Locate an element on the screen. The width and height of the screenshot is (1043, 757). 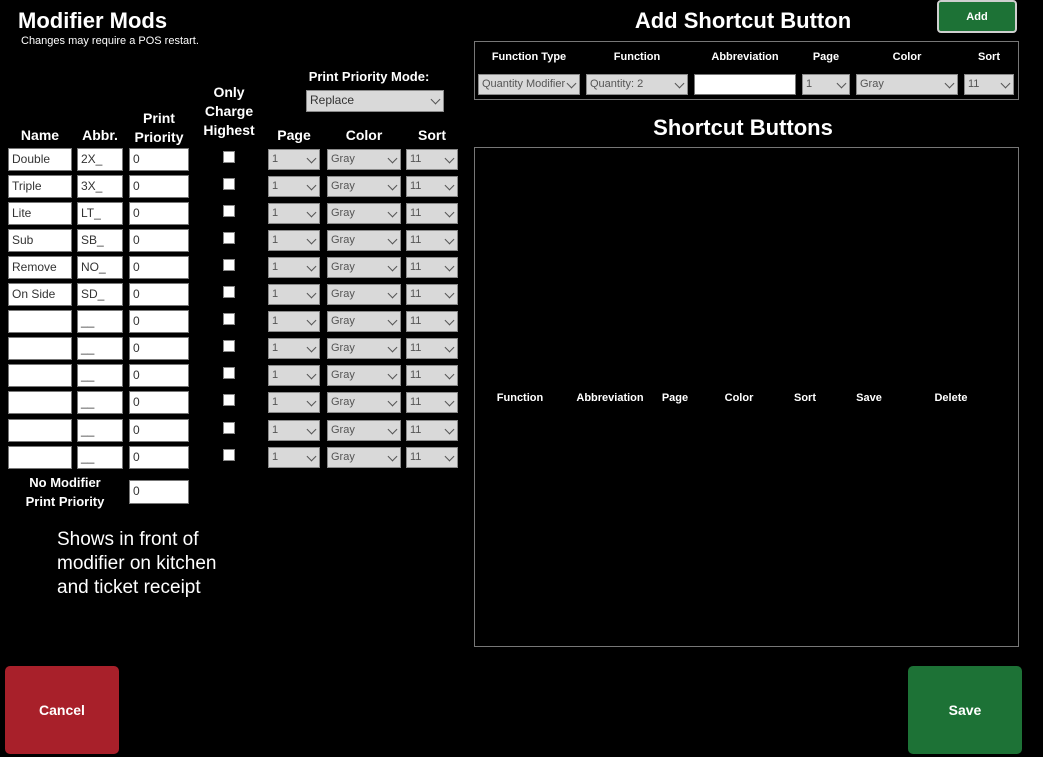
print-priority-mode-select: Replace is located at coordinates (375, 101).